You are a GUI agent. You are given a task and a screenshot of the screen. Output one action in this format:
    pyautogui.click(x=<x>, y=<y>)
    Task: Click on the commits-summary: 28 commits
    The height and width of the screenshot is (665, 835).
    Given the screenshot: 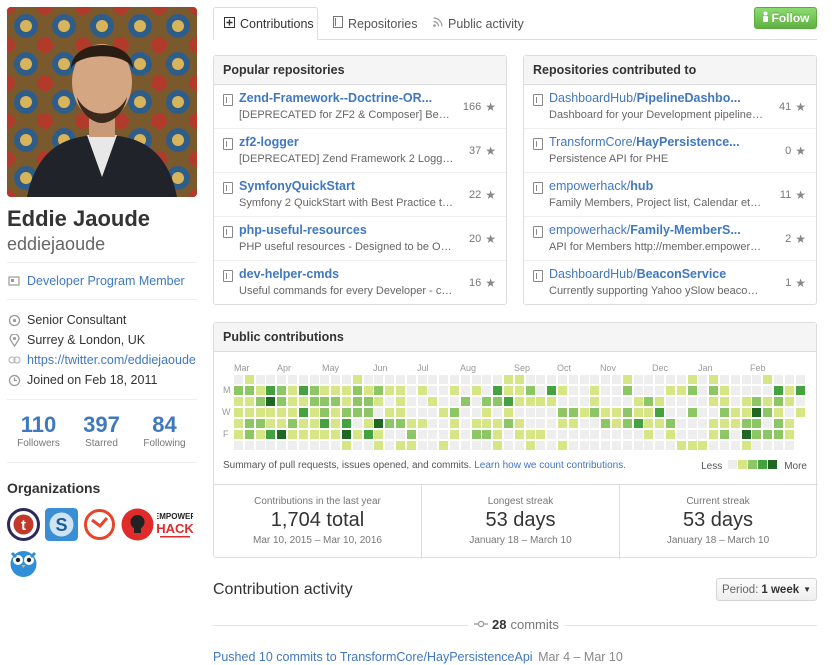 What is the action you would take?
    pyautogui.click(x=516, y=624)
    